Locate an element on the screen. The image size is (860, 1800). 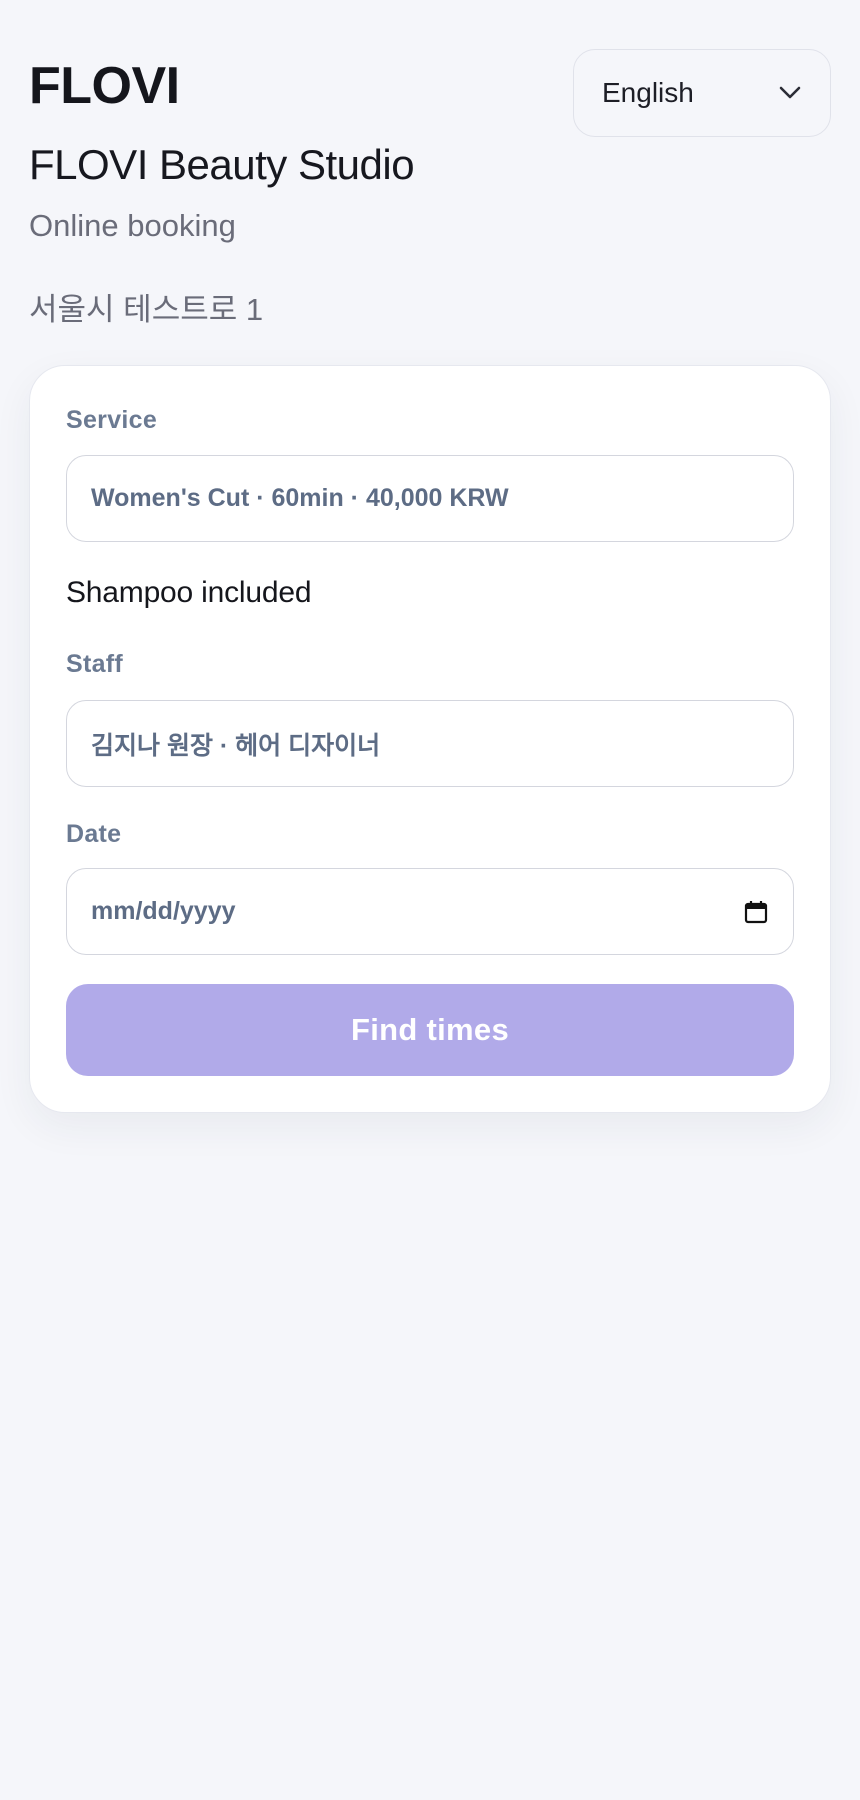
language-selected-label: English is located at coordinates (648, 92).